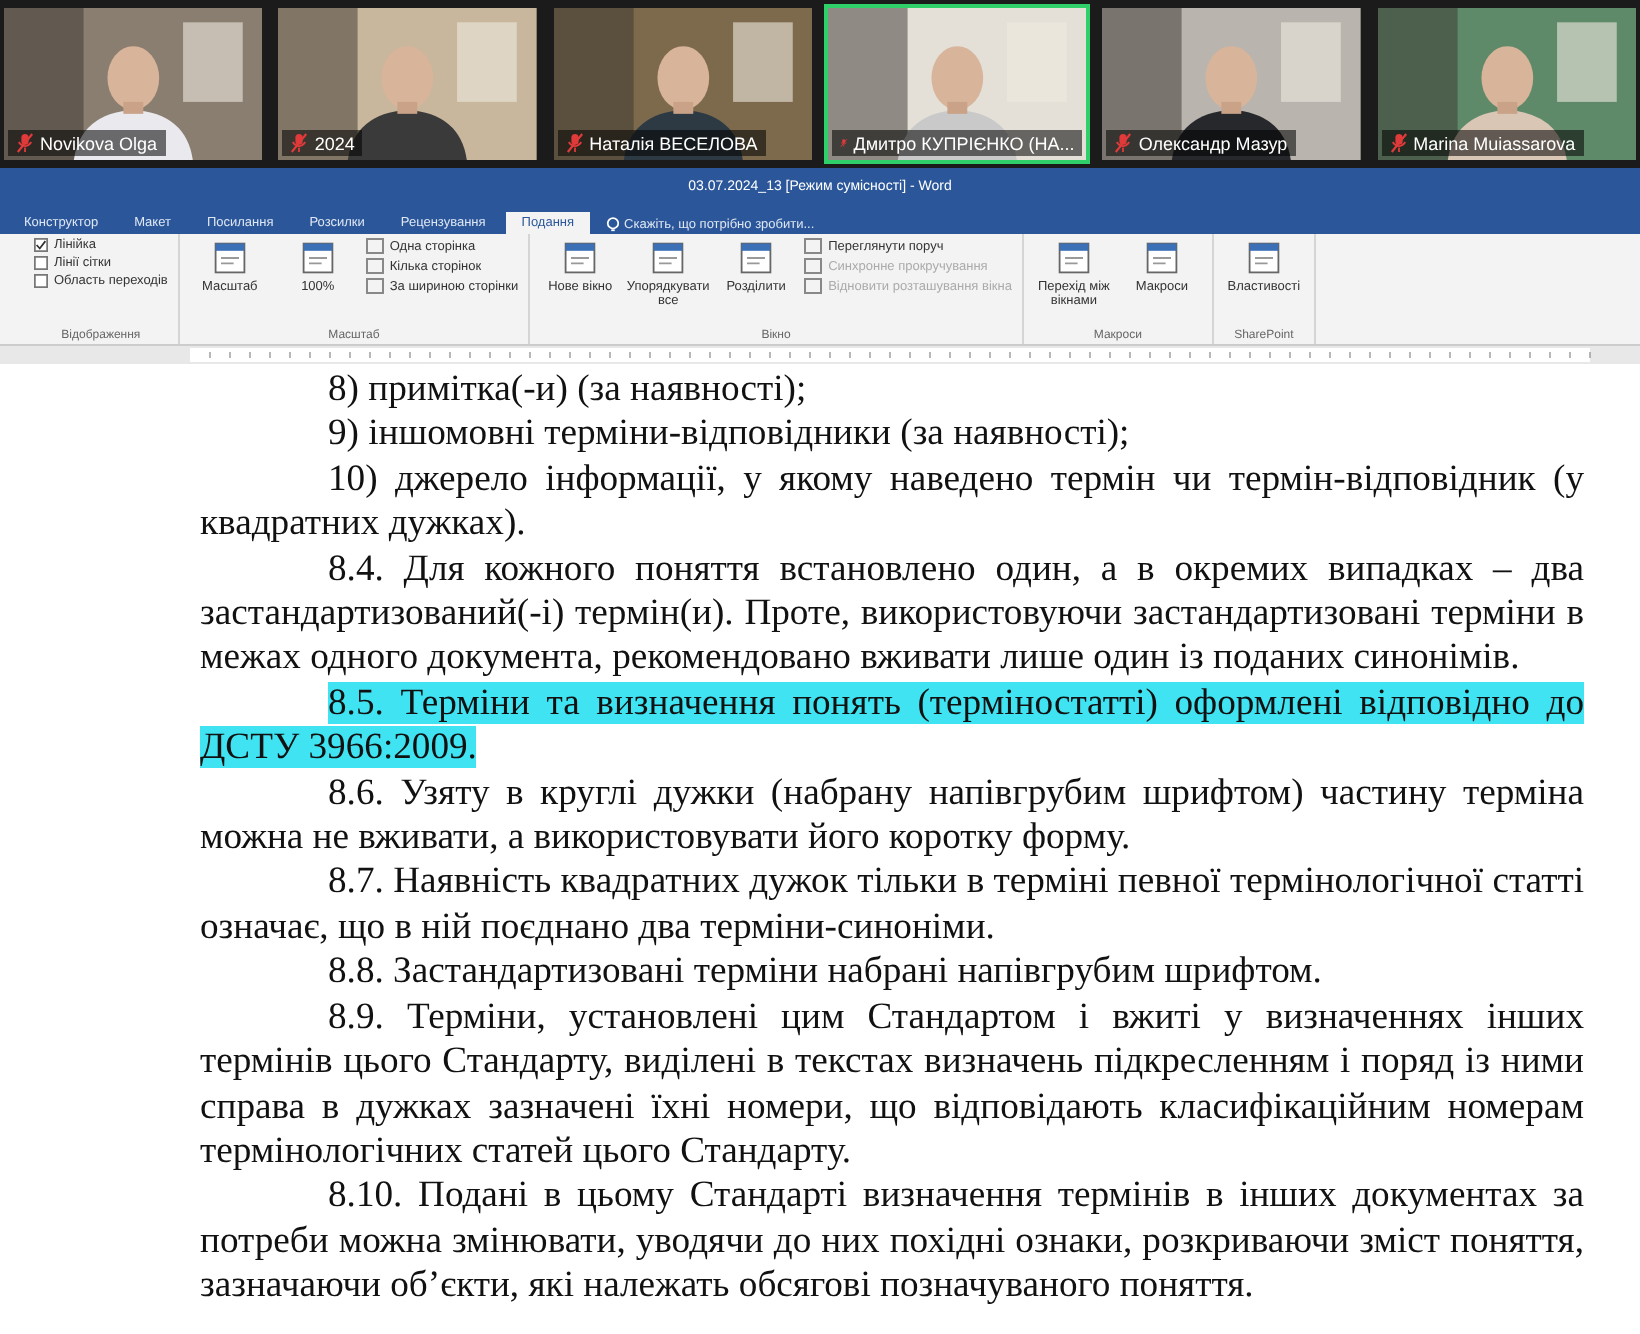 Image resolution: width=1640 pixels, height=1334 pixels. Describe the element at coordinates (567, 390) in the screenshot. I see `paragraph: 8) примітка(-и) (за наявності);` at that location.